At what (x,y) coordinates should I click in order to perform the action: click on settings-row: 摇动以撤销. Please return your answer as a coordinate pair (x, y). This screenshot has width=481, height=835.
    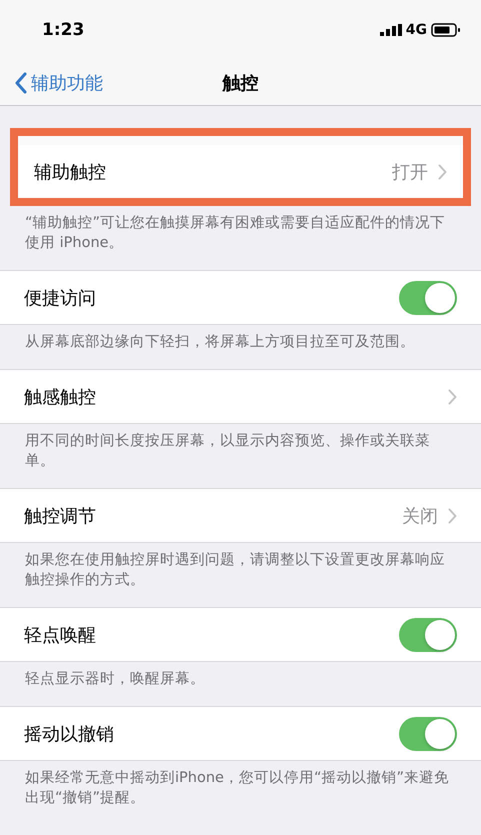
    Looking at the image, I should click on (240, 733).